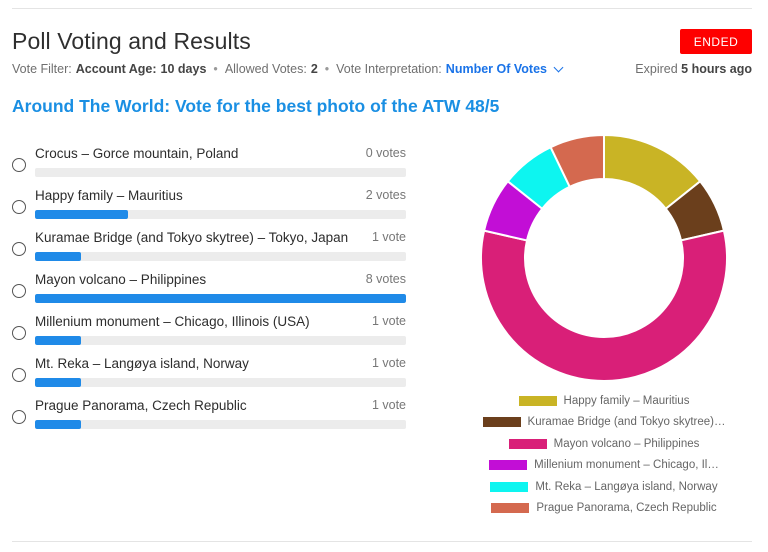 The image size is (768, 552). What do you see at coordinates (137, 153) in the screenshot?
I see `option-label: Crocus – Gorce mountain, Poland` at bounding box center [137, 153].